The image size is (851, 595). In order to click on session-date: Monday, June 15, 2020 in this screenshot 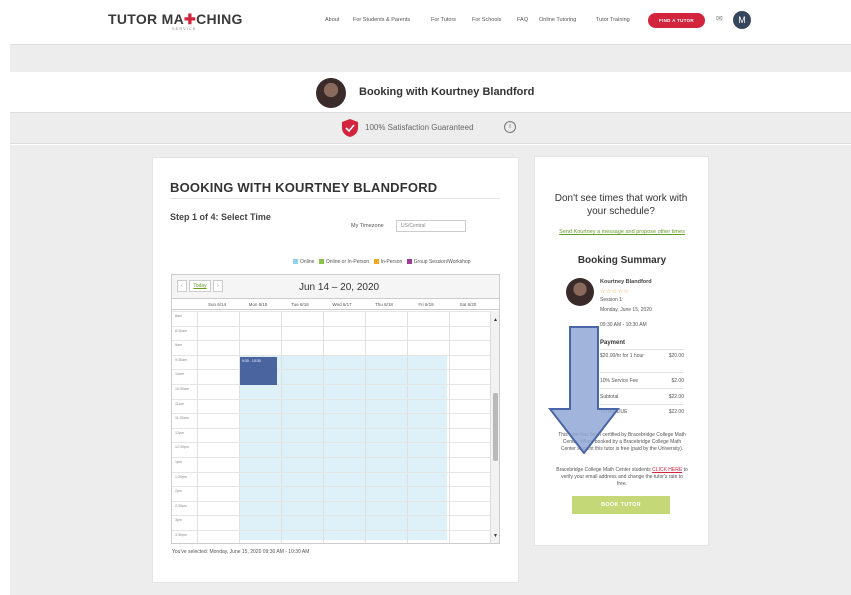, I will do `click(626, 310)`.